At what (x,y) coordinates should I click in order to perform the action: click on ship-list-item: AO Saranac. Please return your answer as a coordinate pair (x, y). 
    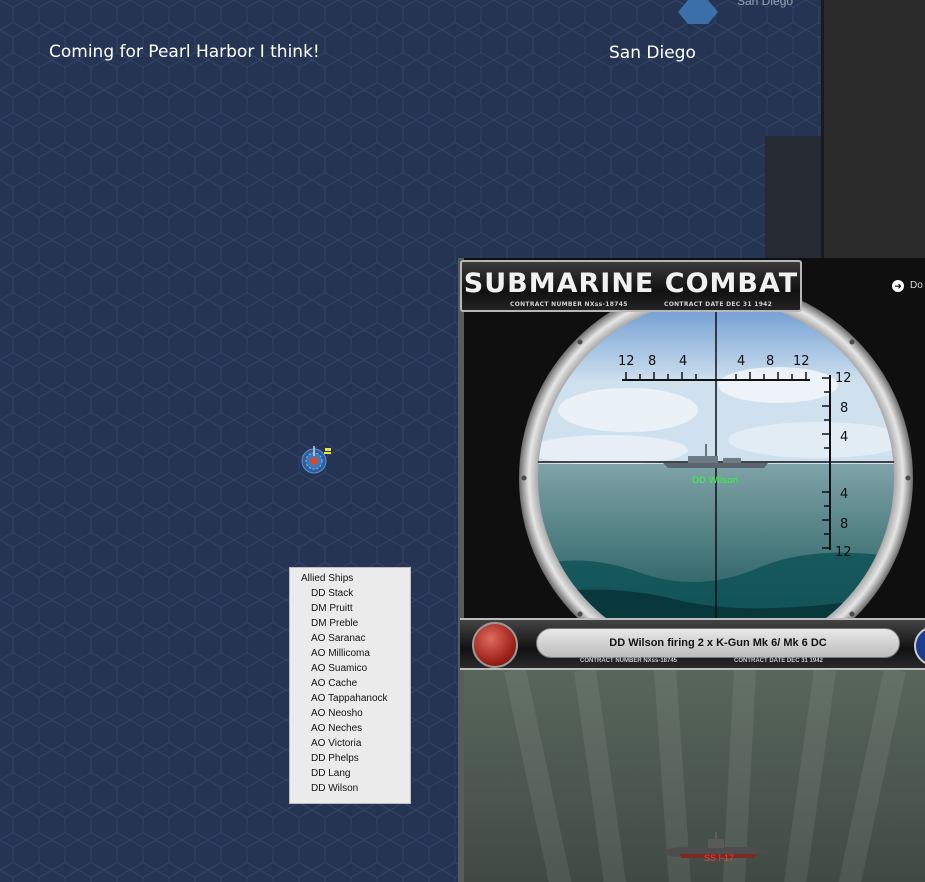
    Looking at the image, I should click on (350, 638).